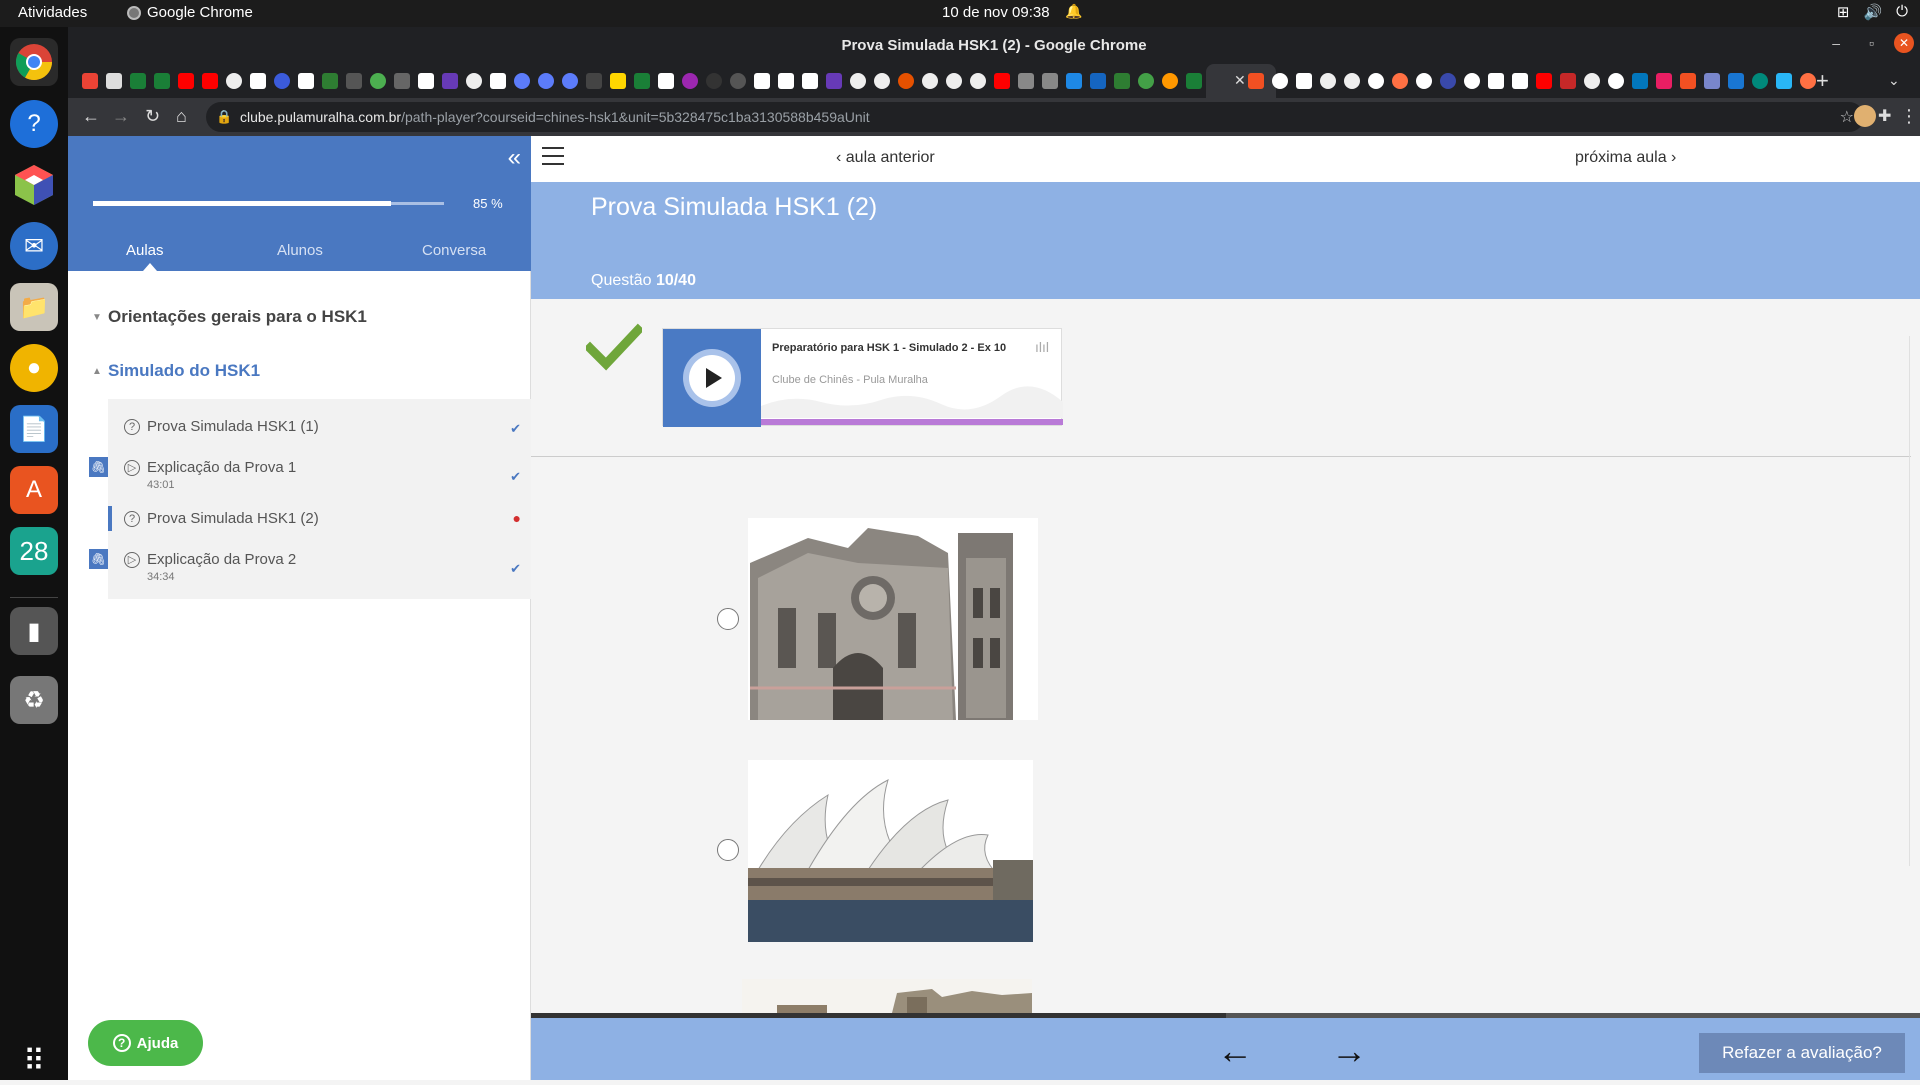 This screenshot has height=1085, width=1920. Describe the element at coordinates (1822, 81) in the screenshot. I see `new-tab-icon: +` at that location.